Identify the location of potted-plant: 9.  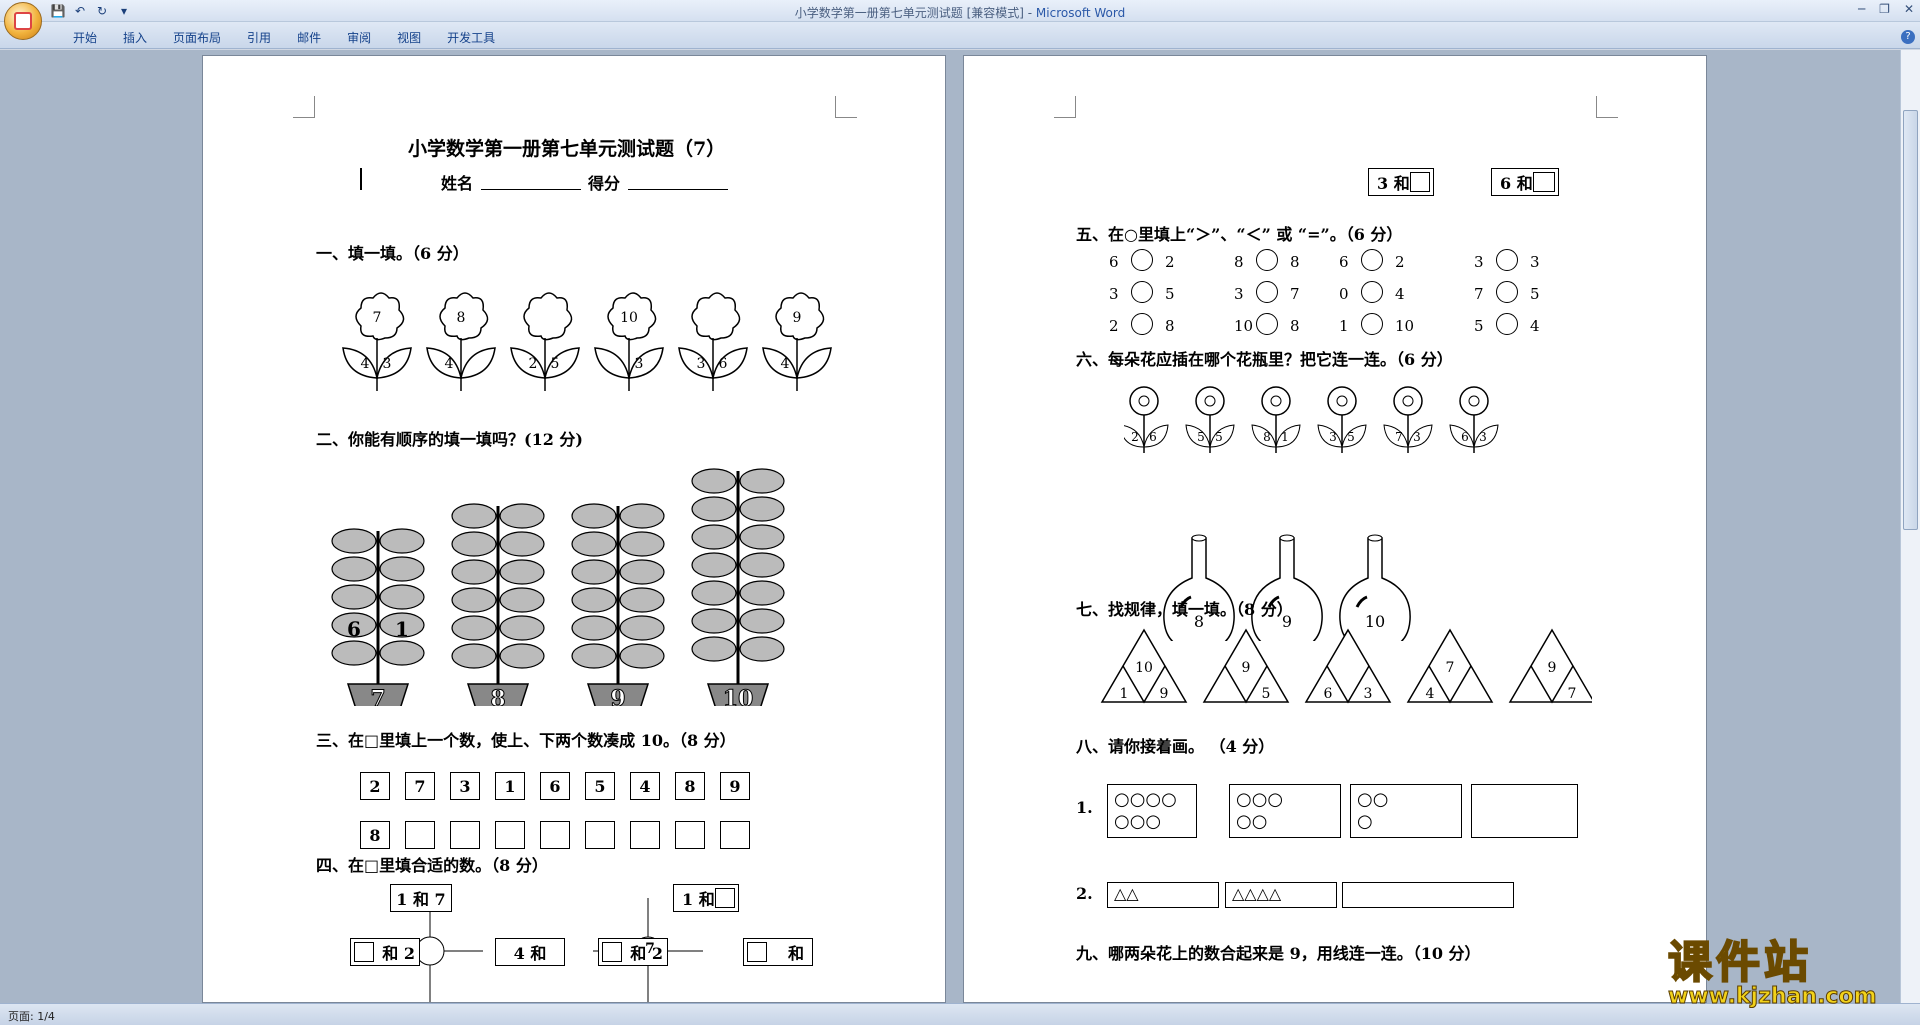
(618, 604).